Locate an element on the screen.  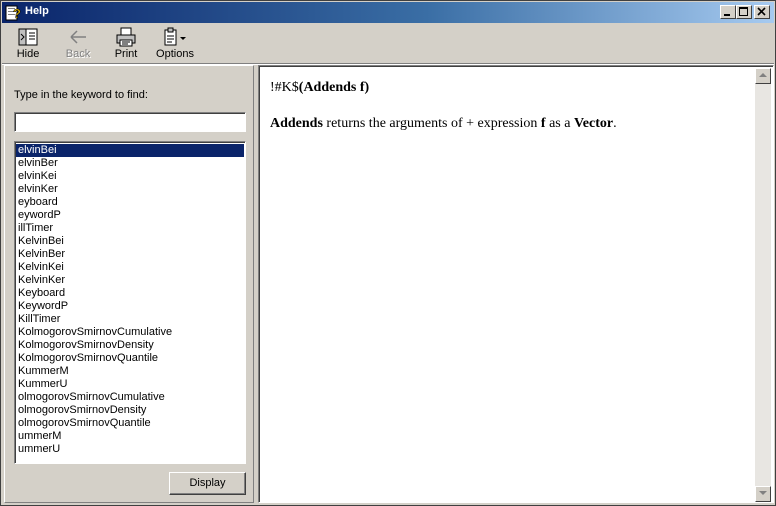
toolbar: Hide Back Print Options is located at coordinates (388, 43).